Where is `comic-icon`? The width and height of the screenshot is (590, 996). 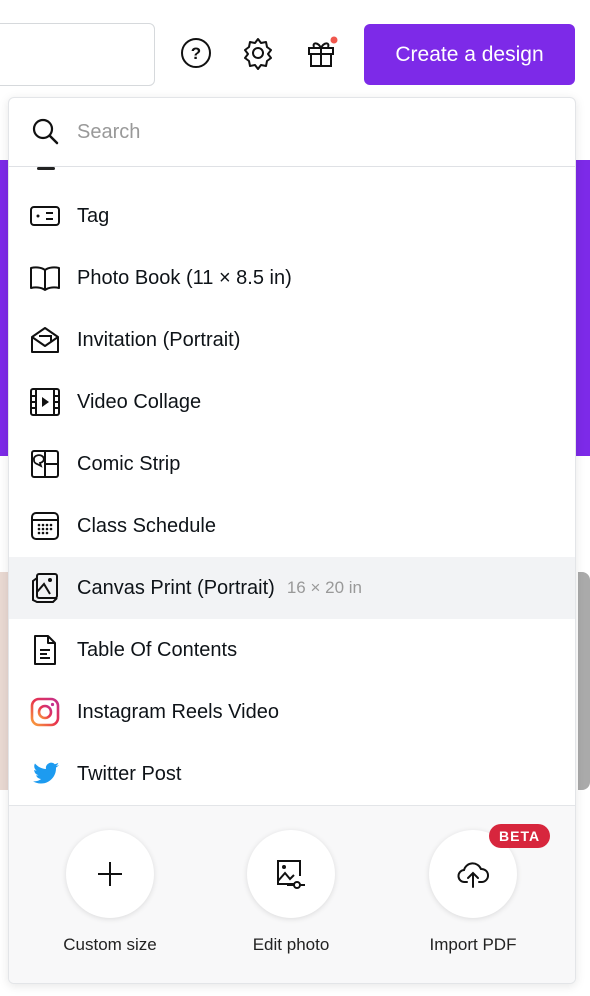 comic-icon is located at coordinates (45, 464).